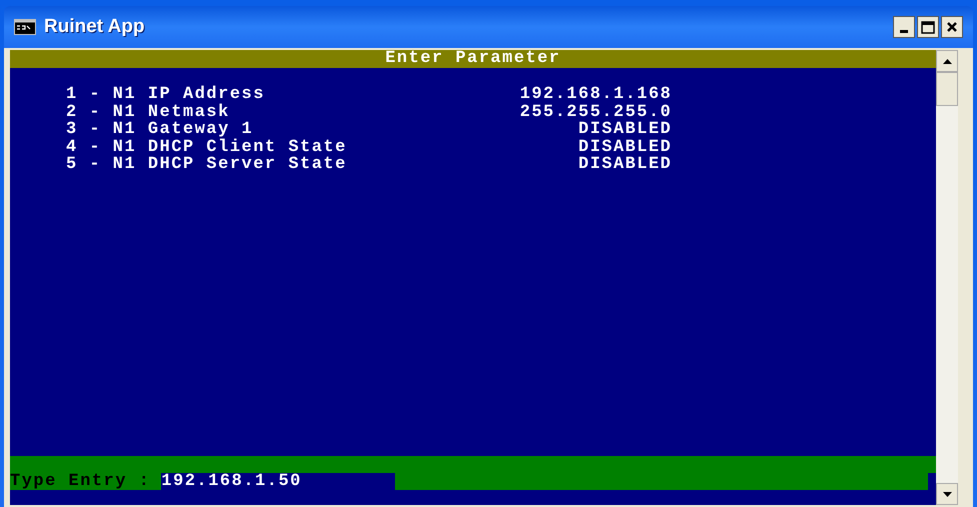 Image resolution: width=977 pixels, height=507 pixels. Describe the element at coordinates (947, 89) in the screenshot. I see `scroll-thumb` at that location.